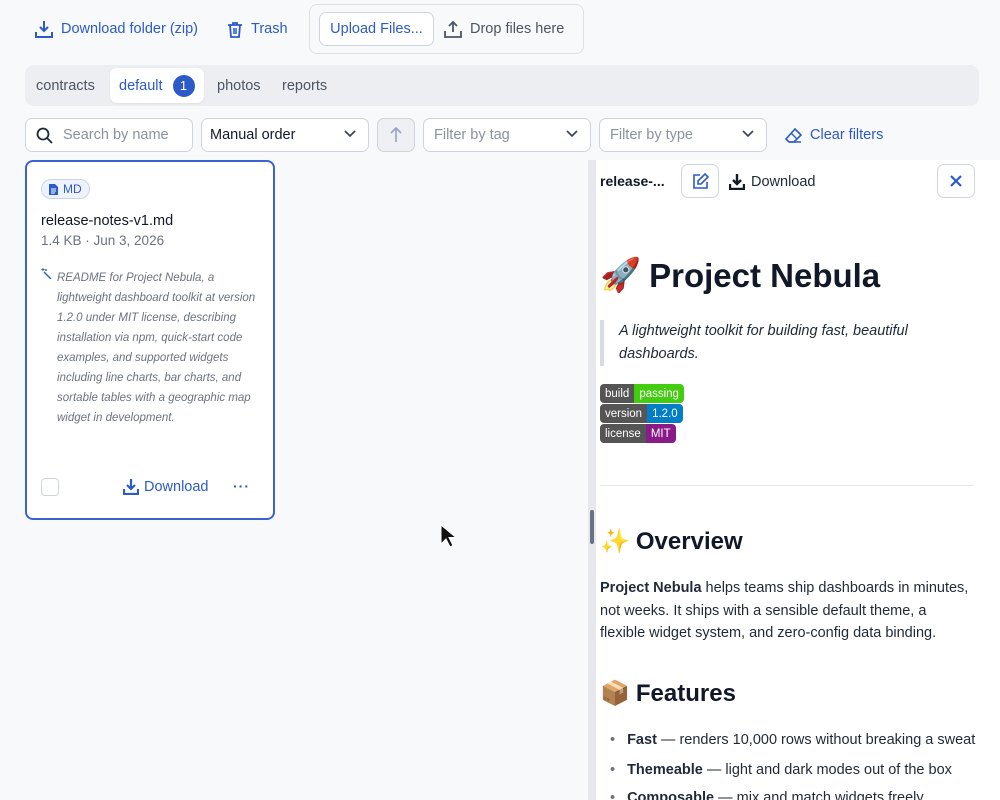 This screenshot has height=800, width=1000. Describe the element at coordinates (44, 135) in the screenshot. I see `search-icon` at that location.